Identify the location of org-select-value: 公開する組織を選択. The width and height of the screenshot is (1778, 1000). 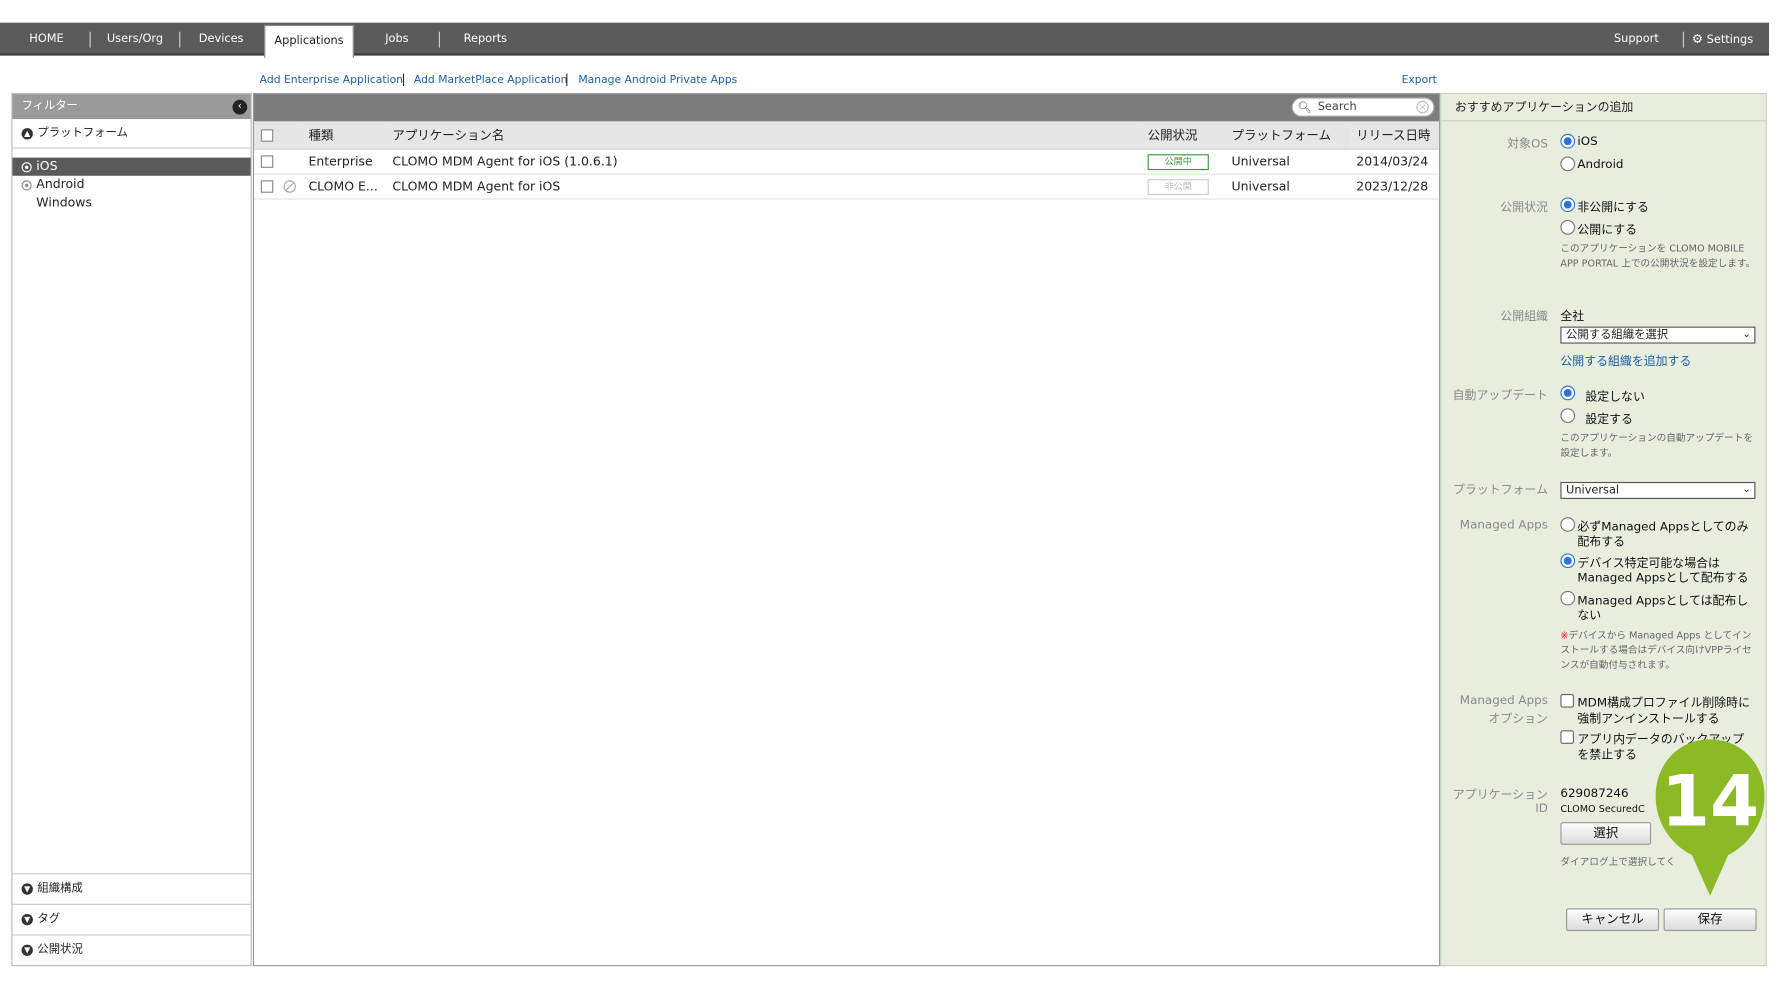
(1617, 335).